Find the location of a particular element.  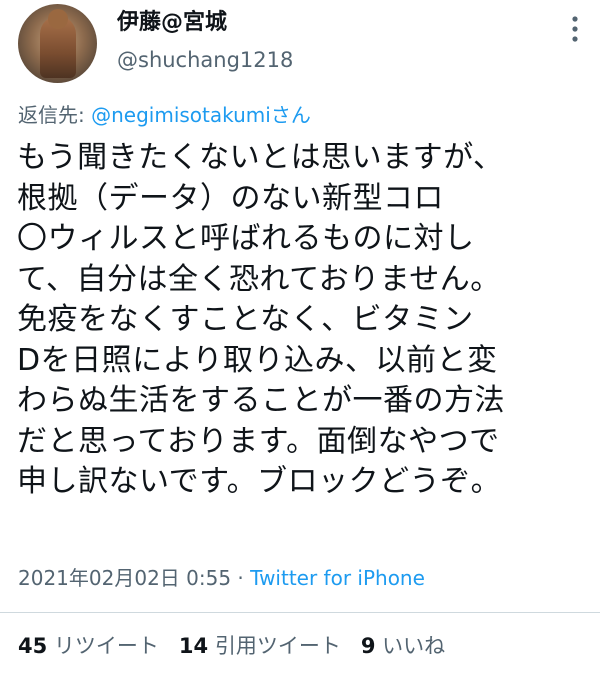

tweet-stats: 45 リツイート 14 引用ツイート 9 いいね is located at coordinates (241, 646).